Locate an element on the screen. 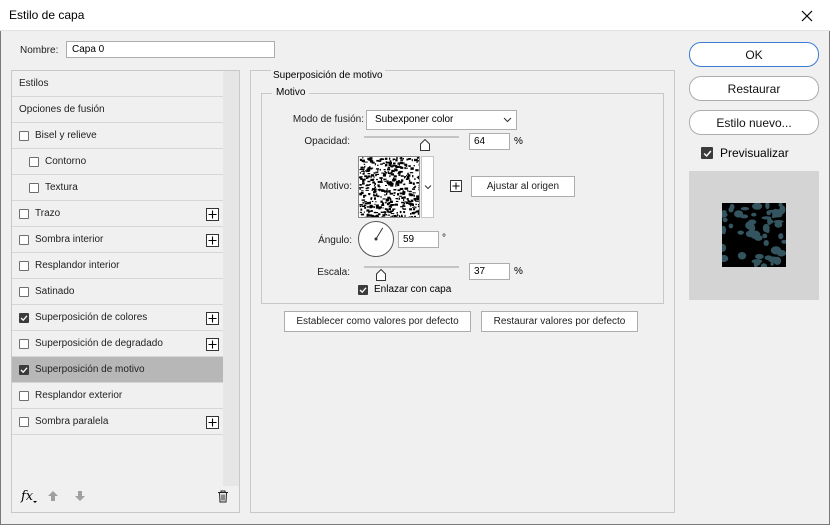 The width and height of the screenshot is (830, 525). style-item-label: Textura is located at coordinates (61, 187).